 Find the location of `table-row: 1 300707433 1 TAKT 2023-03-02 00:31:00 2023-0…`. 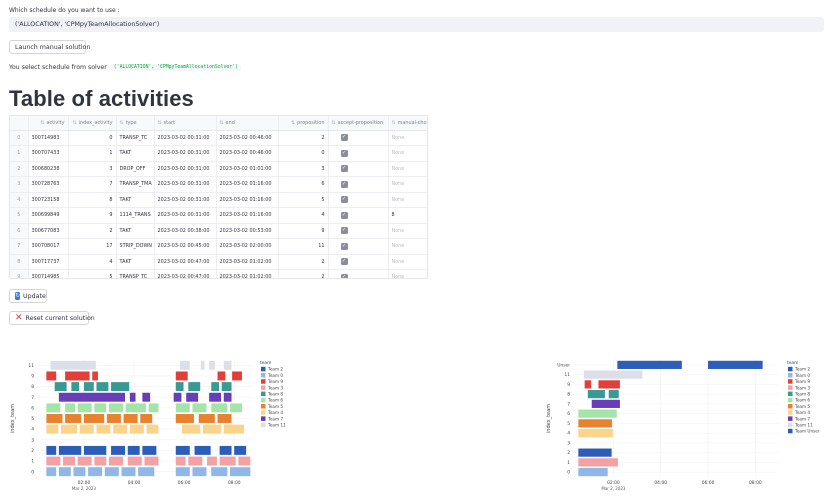

table-row: 1 300707433 1 TAKT 2023-03-02 00:31:00 2023-0… is located at coordinates (218, 153).